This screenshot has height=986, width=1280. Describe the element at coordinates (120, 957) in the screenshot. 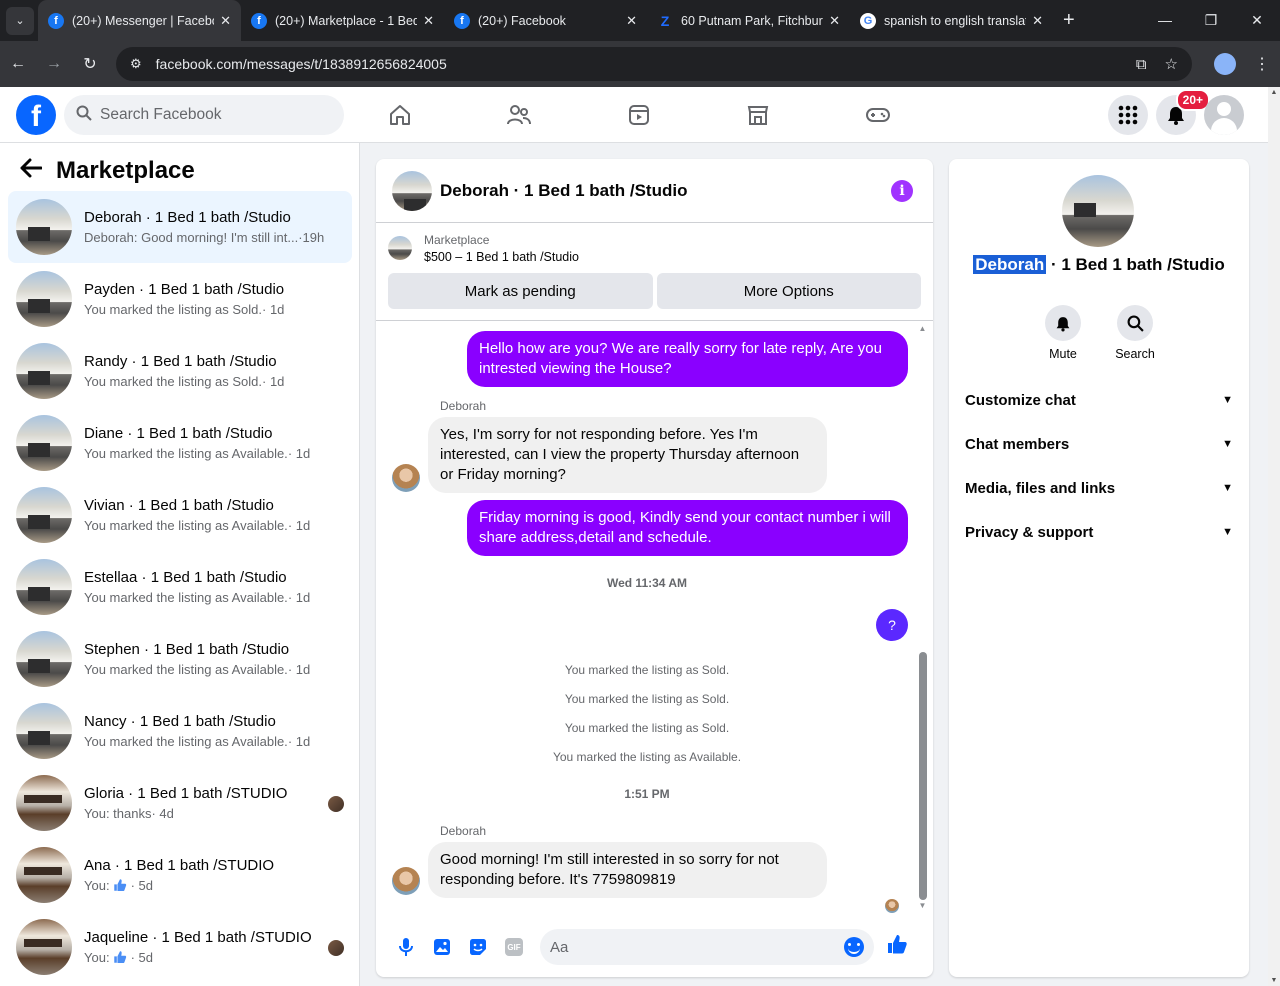

I see `thumbs-up-icon` at that location.